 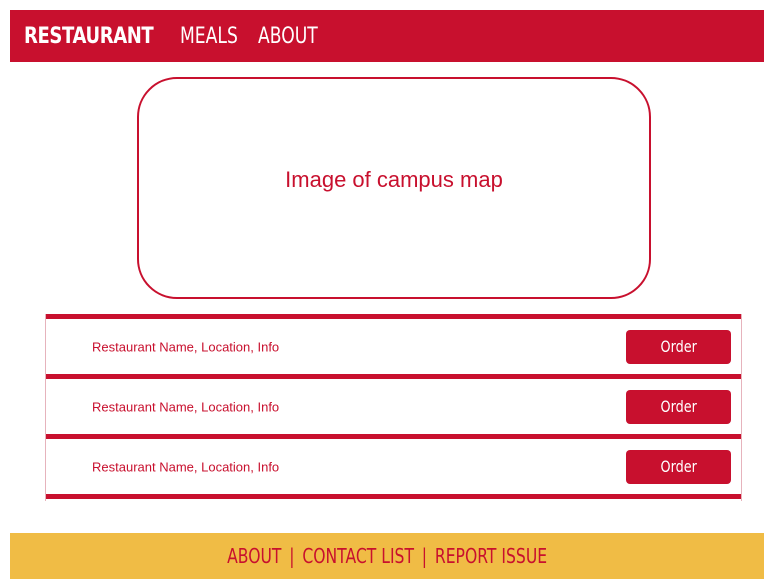 What do you see at coordinates (358, 556) in the screenshot?
I see `footer-link-contact-list: CONTACT LIST` at bounding box center [358, 556].